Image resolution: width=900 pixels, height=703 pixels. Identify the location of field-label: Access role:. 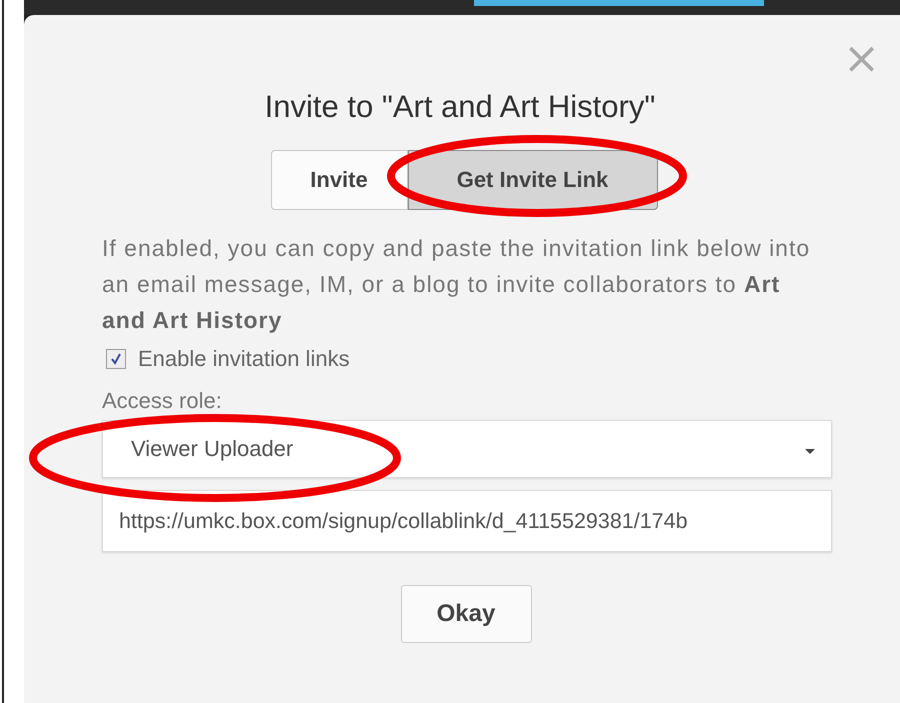
(162, 401).